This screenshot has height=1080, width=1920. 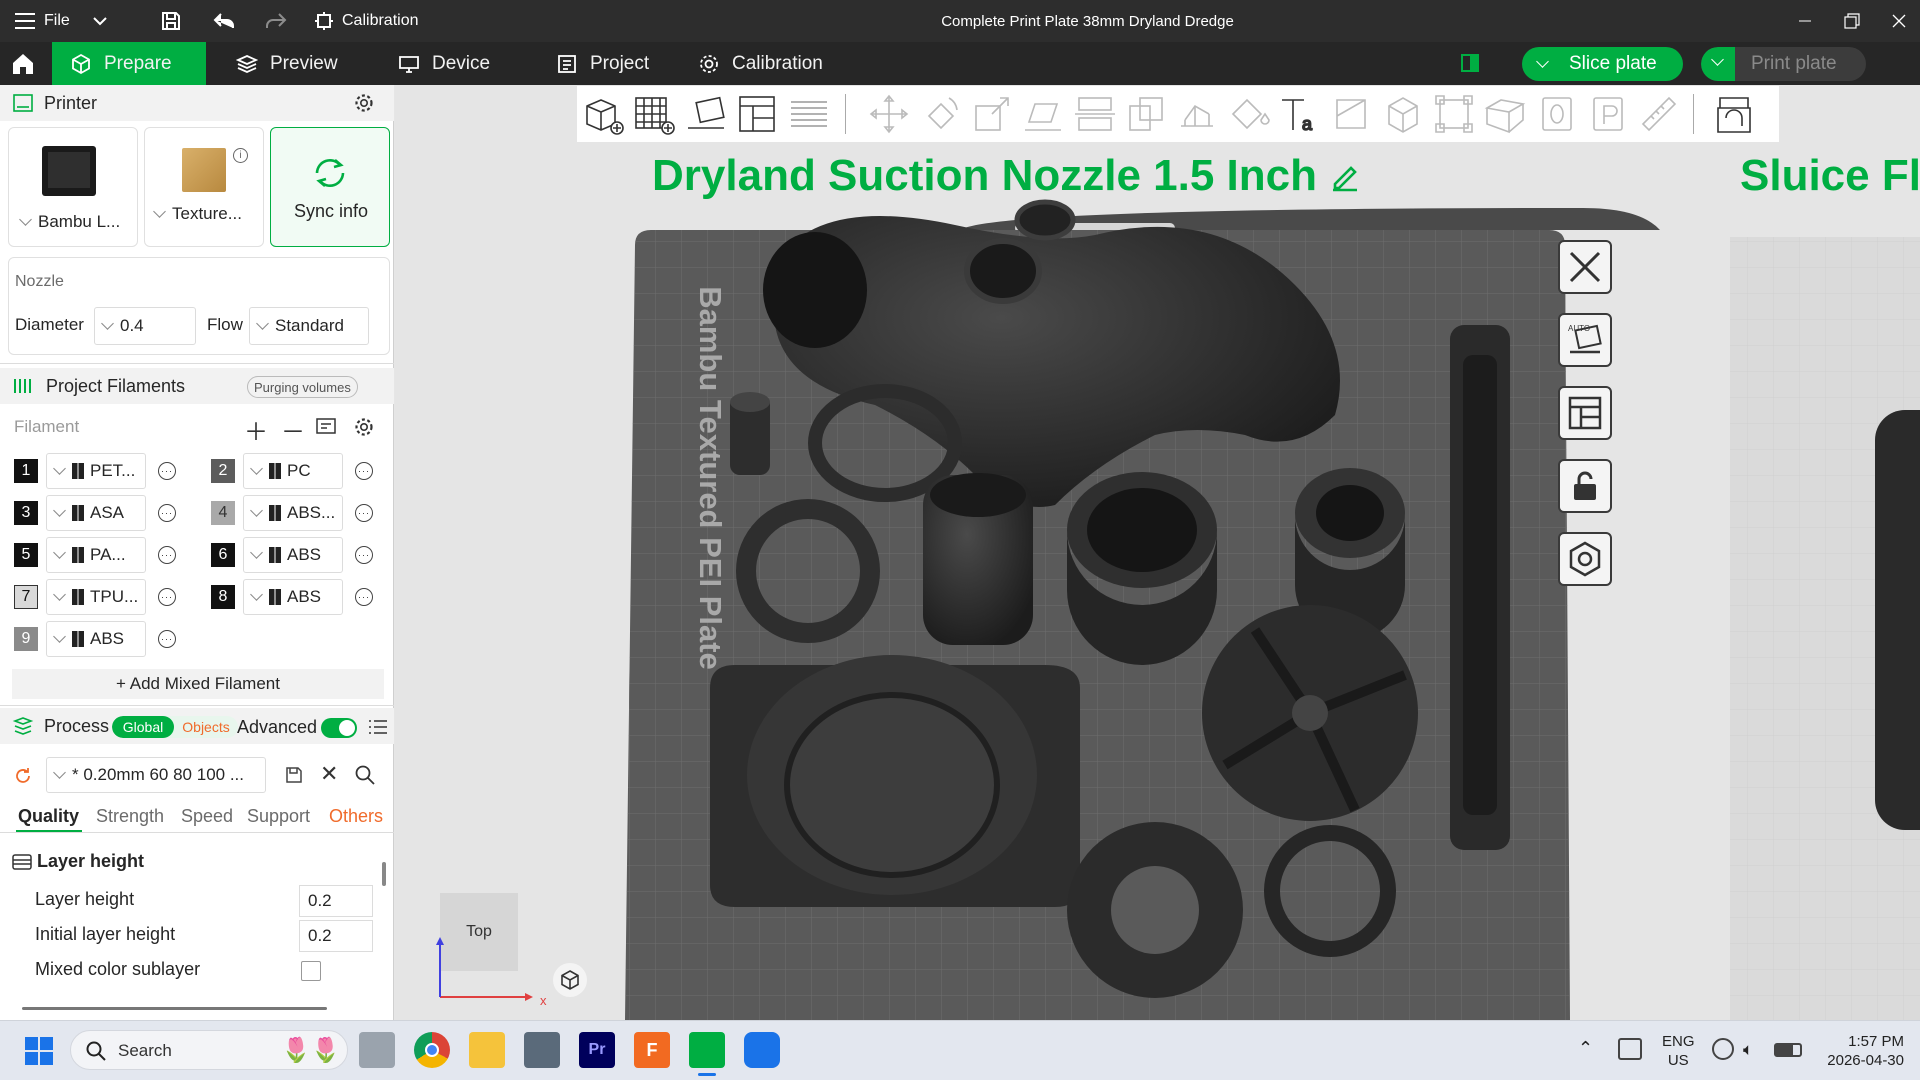 I want to click on outlook-icon, so click(x=762, y=1050).